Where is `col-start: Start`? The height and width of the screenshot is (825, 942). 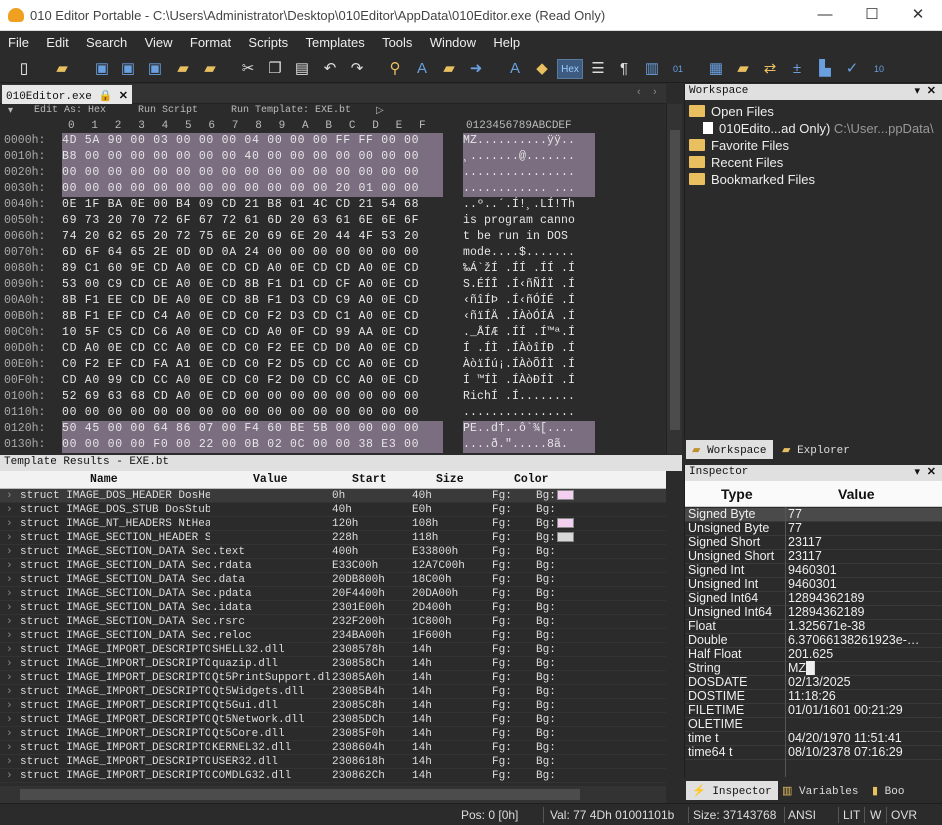 col-start: Start is located at coordinates (369, 479).